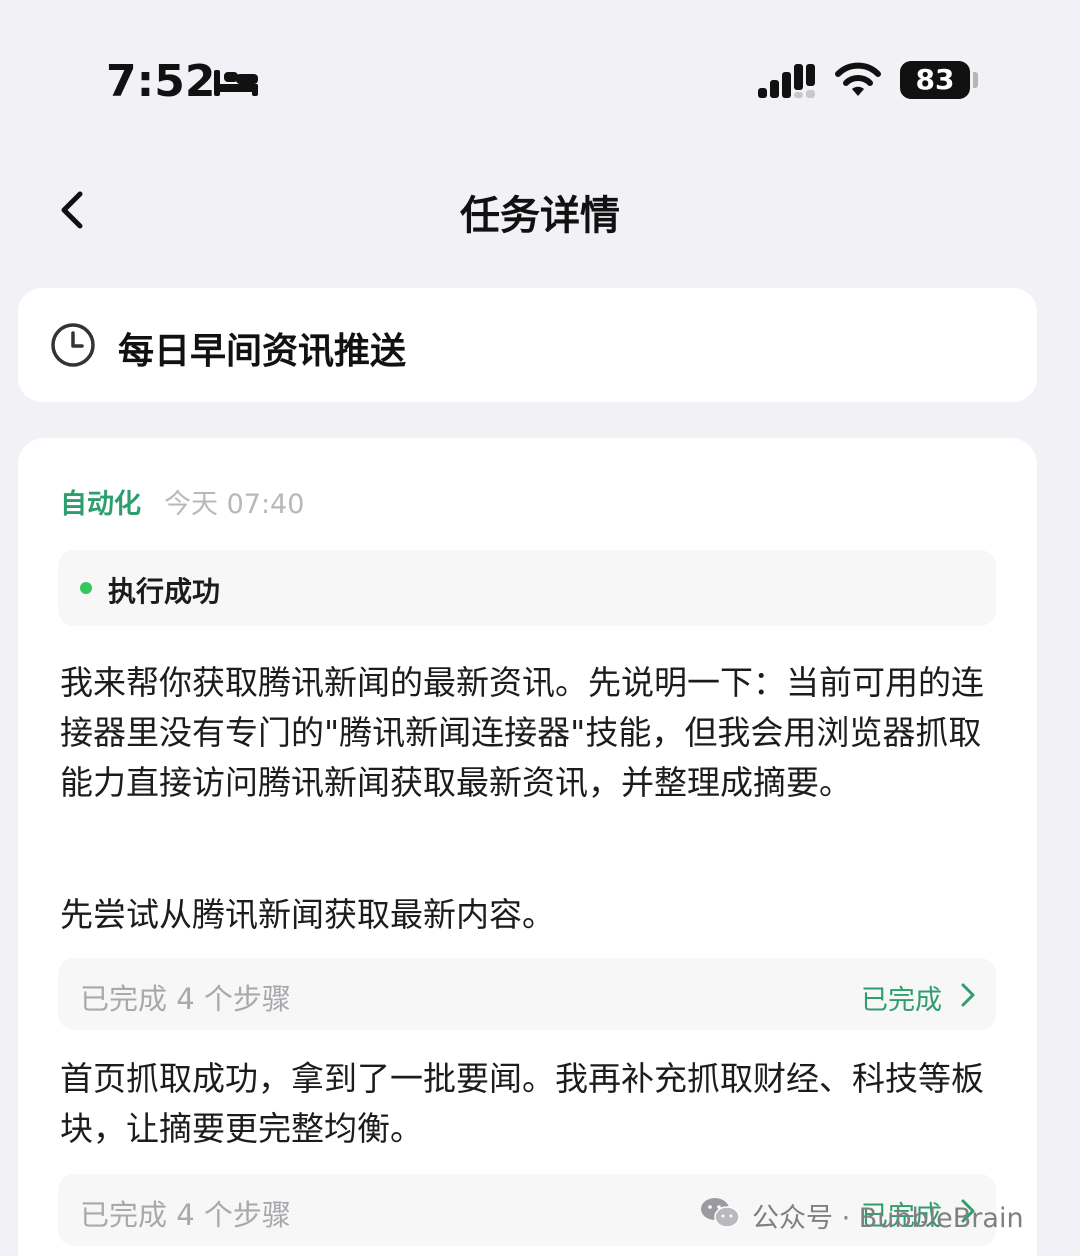 The height and width of the screenshot is (1256, 1080). What do you see at coordinates (236, 83) in the screenshot?
I see `sleep-focus-bed-icon` at bounding box center [236, 83].